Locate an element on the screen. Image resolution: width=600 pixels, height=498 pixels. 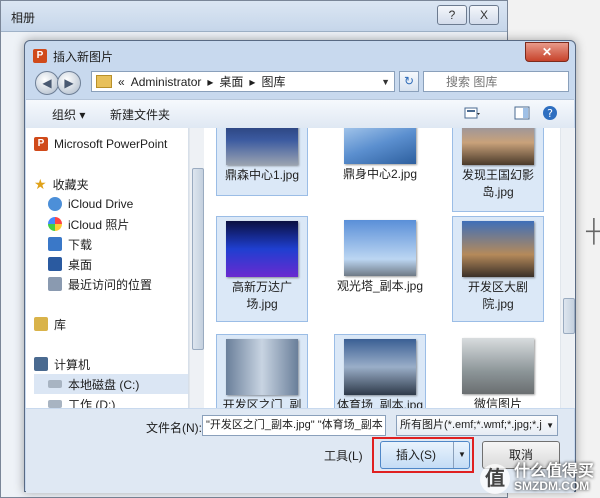
nav-item-powerpoint: P Microsoft PowerPoint is located at coordinates (111, 144).